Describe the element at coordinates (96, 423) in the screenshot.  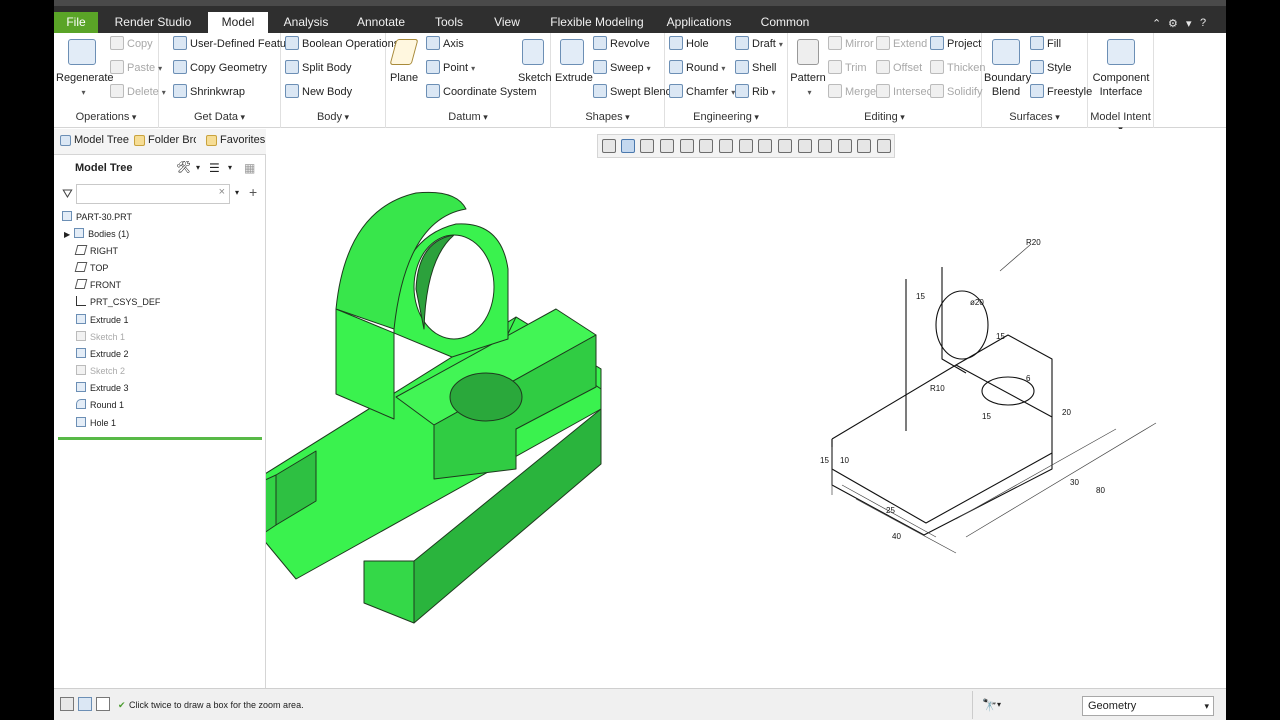
I see `tree-node-hole-1: Hole 1` at that location.